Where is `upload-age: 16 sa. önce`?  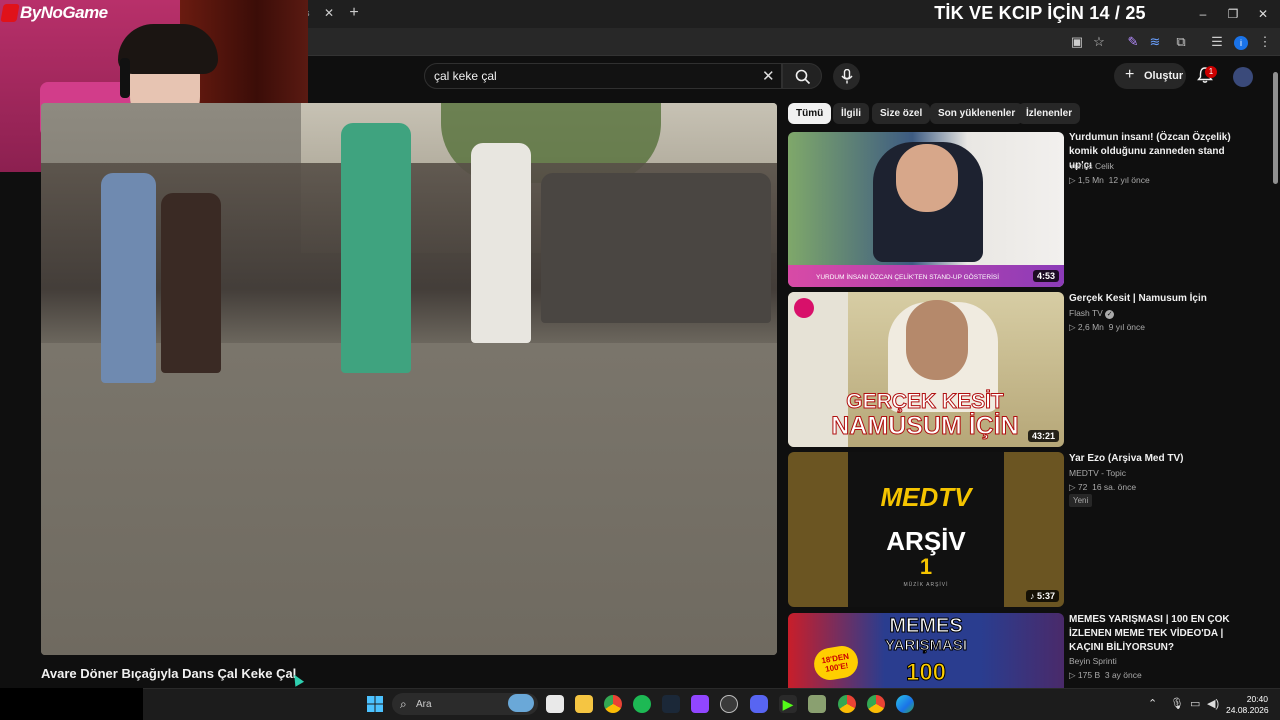
upload-age: 16 sa. önce is located at coordinates (1114, 487).